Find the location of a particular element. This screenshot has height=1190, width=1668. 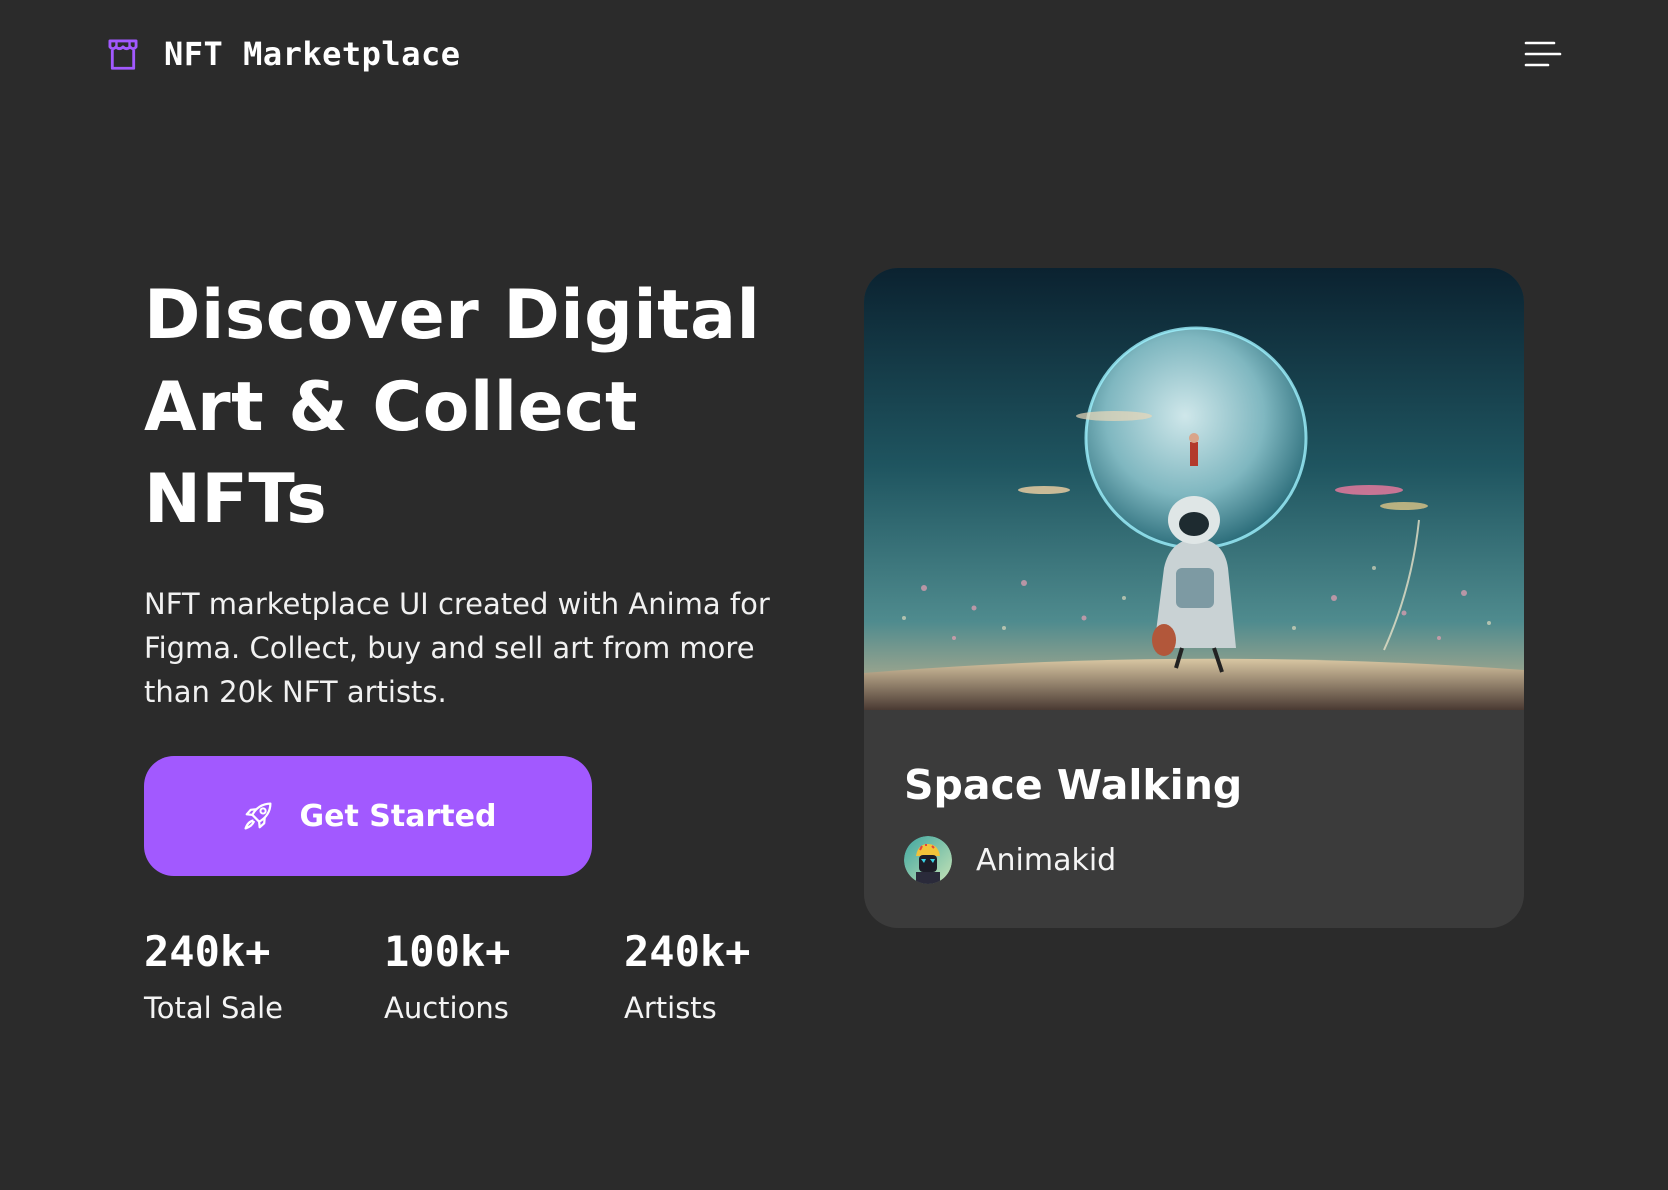

get-started-button: Get Started is located at coordinates (368, 816).